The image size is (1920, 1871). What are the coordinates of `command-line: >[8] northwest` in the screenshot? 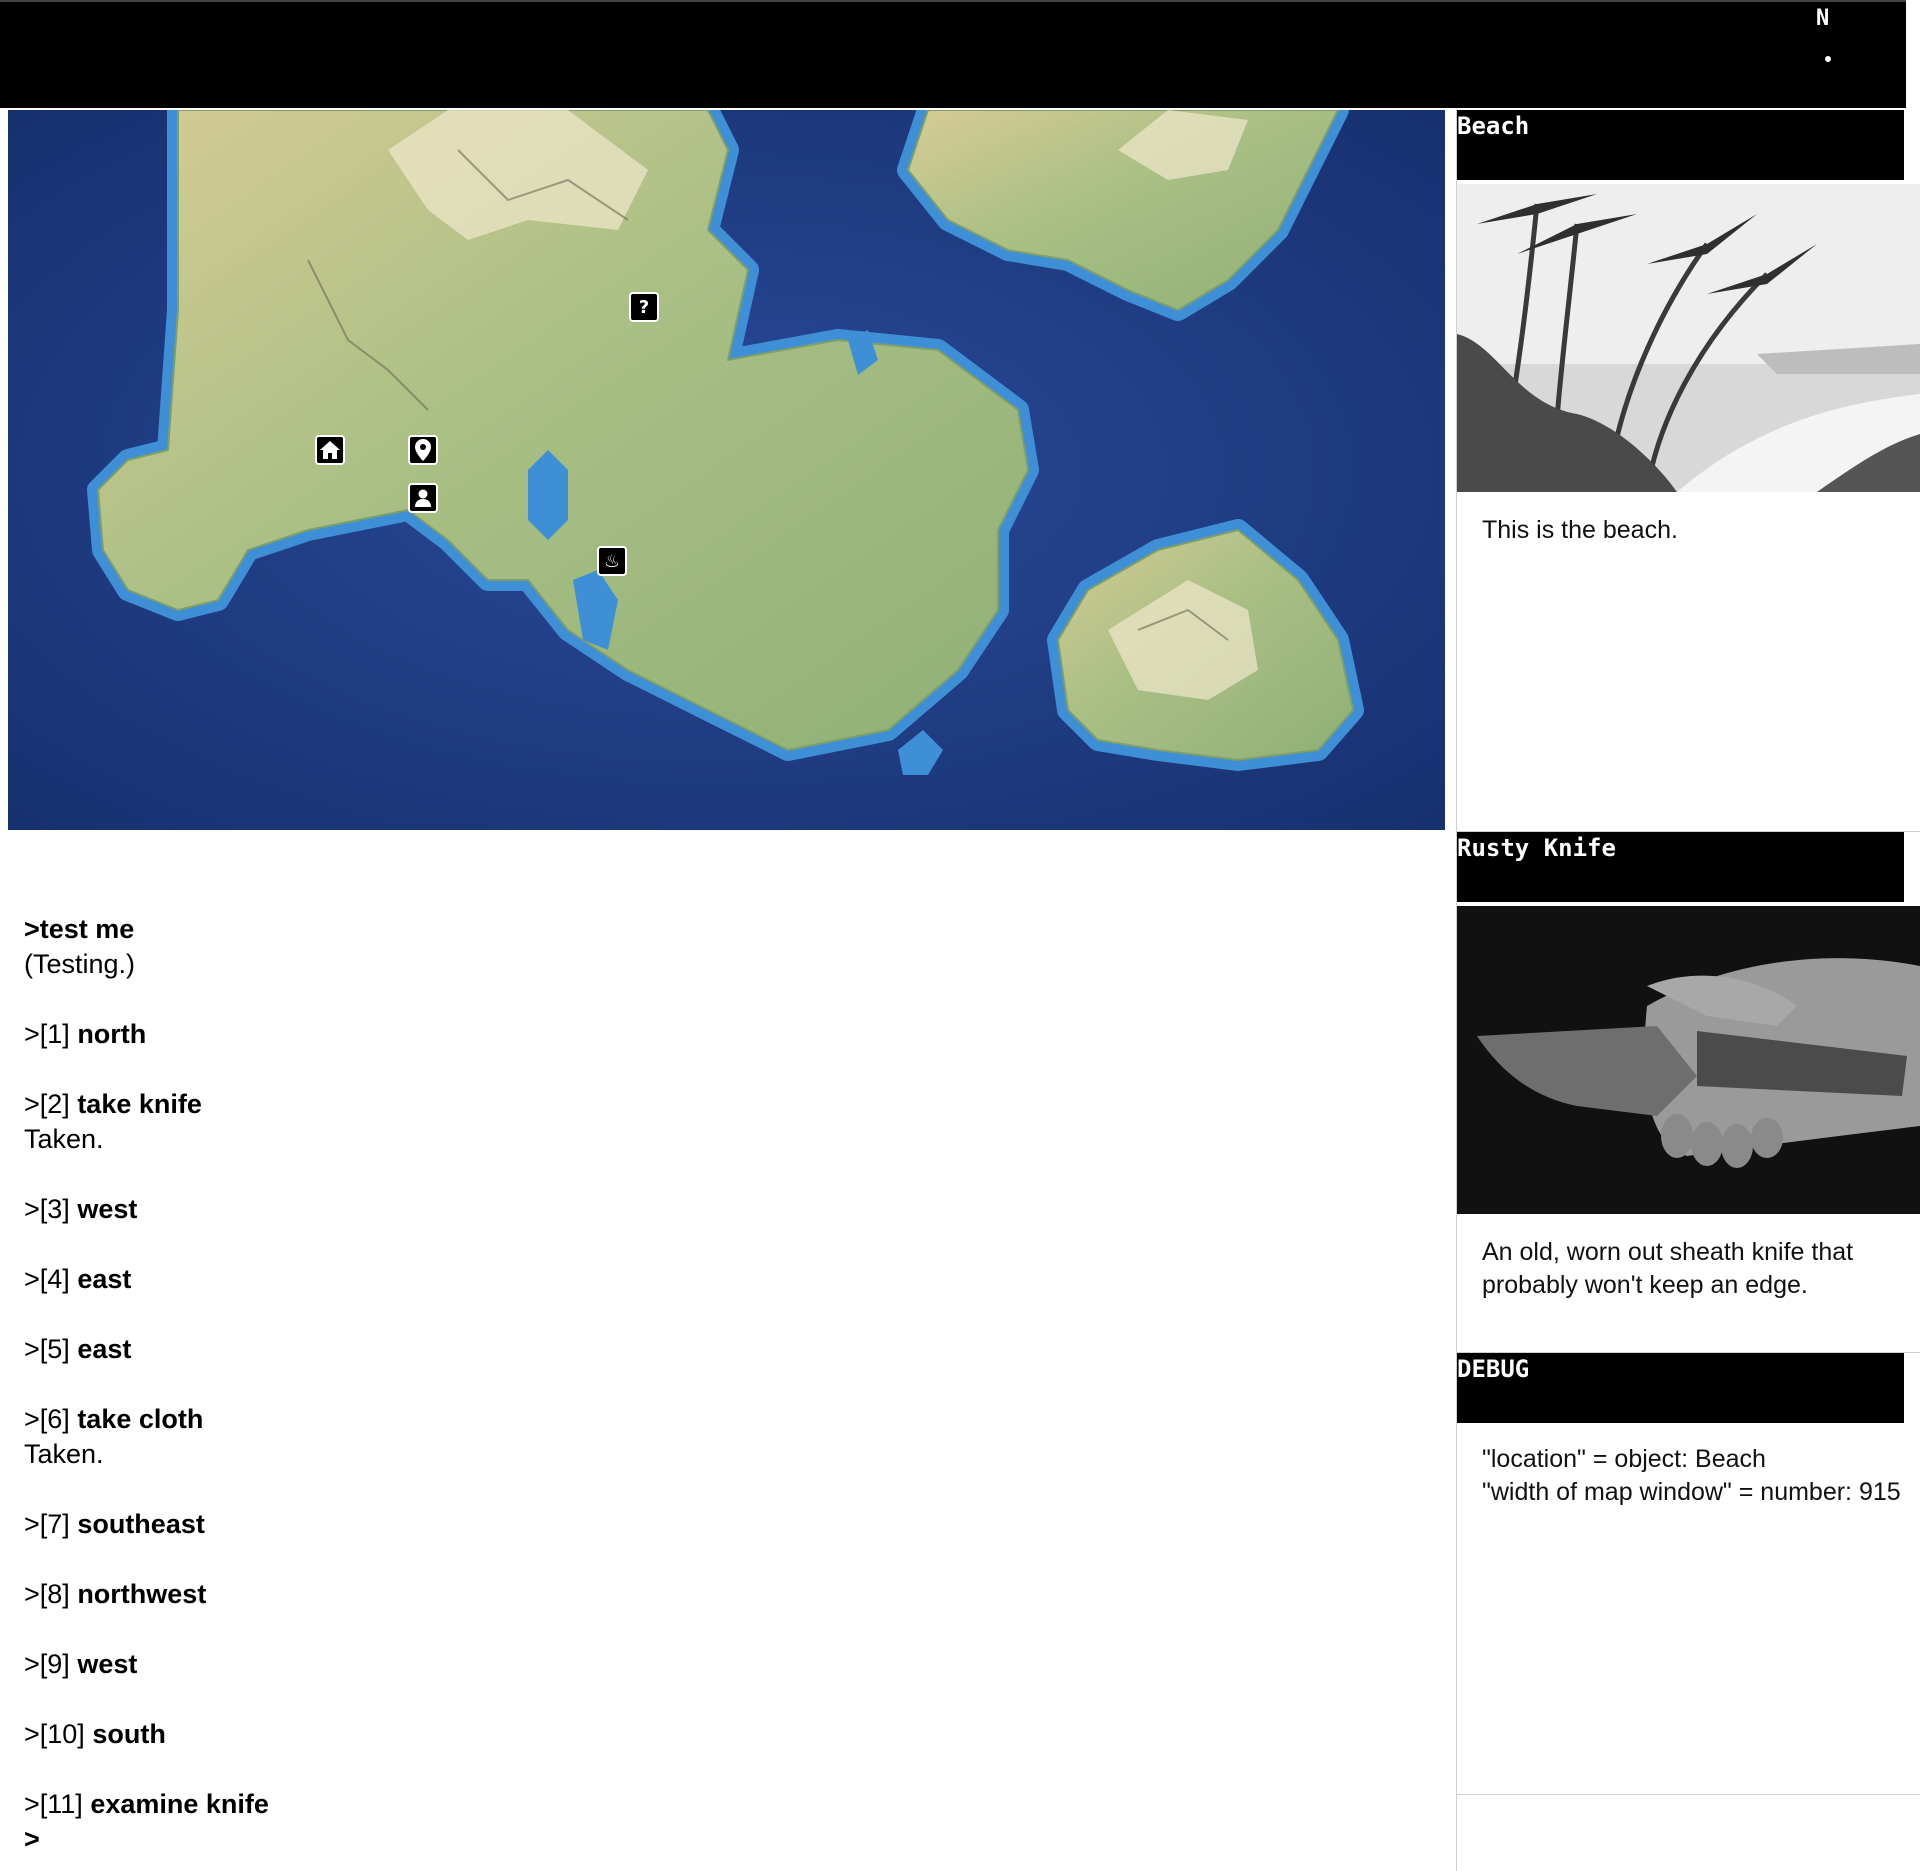 It's located at (724, 1594).